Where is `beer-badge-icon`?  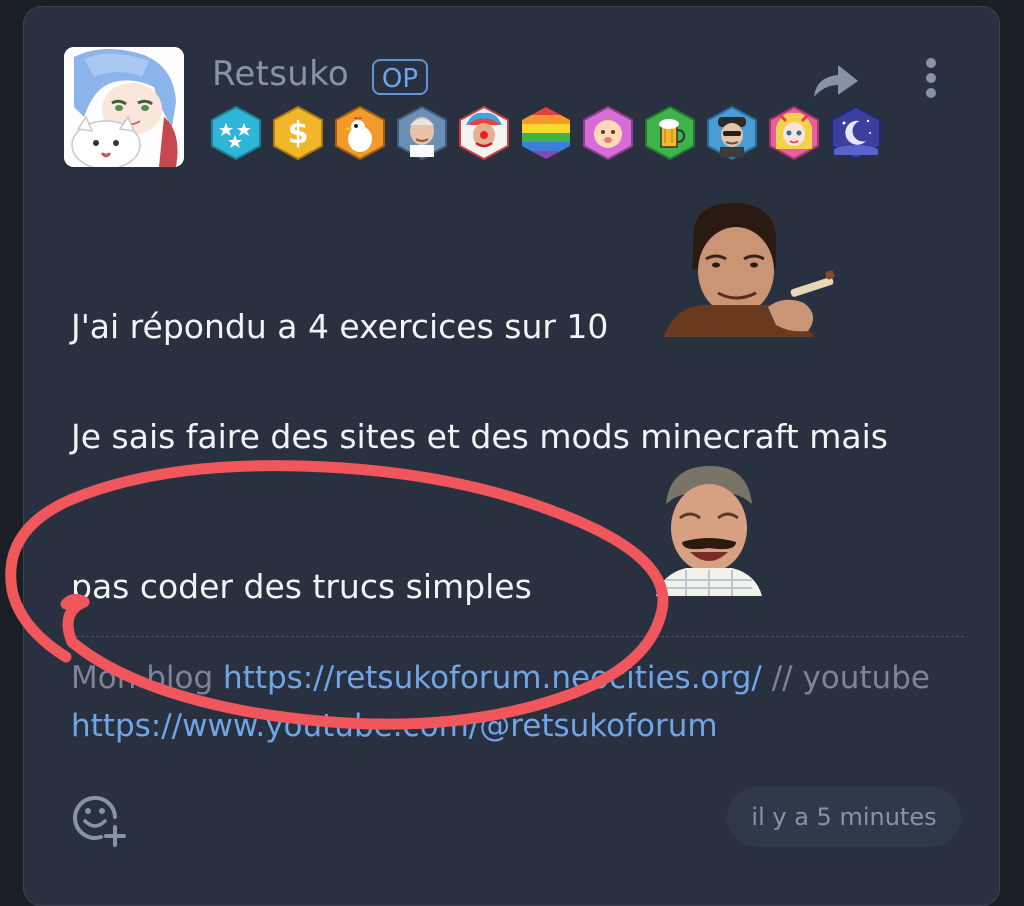
beer-badge-icon is located at coordinates (670, 133).